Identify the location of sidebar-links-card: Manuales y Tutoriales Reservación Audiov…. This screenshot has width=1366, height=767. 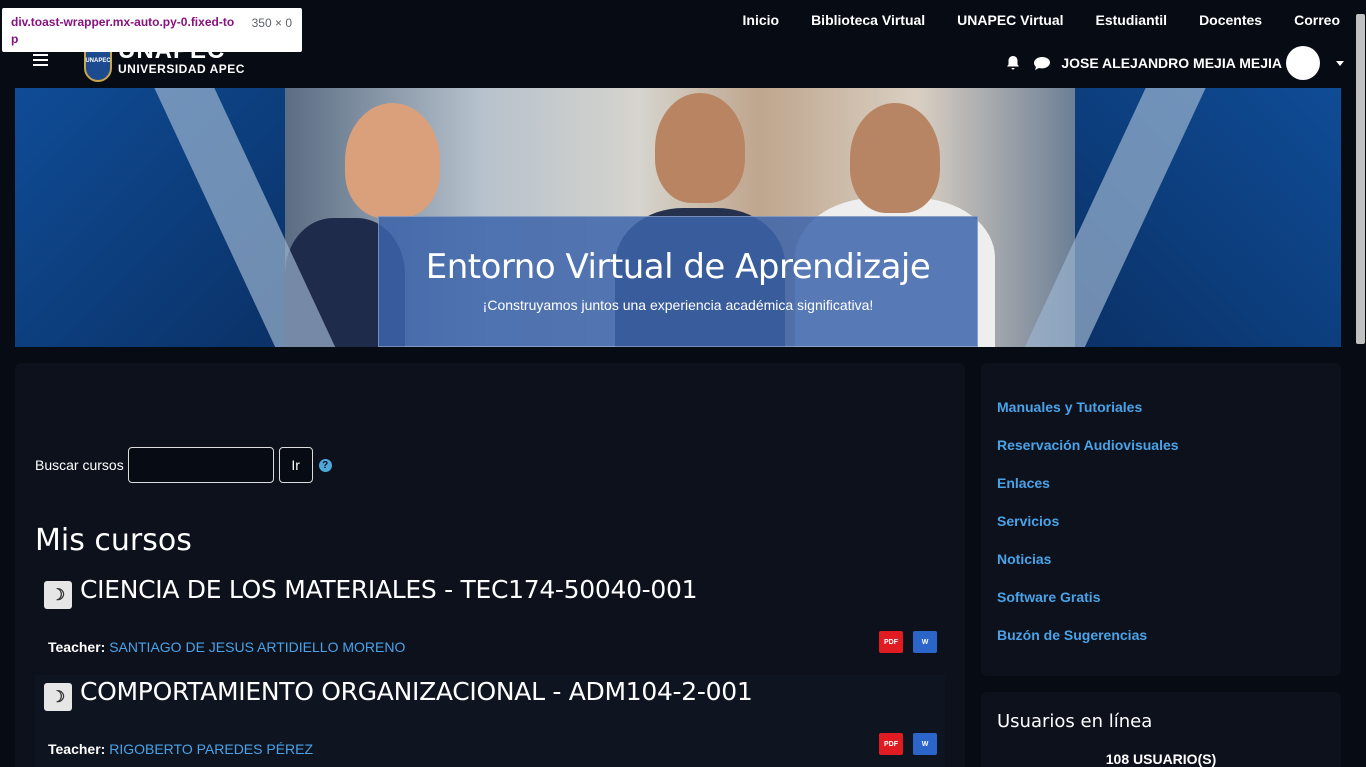
(1161, 519).